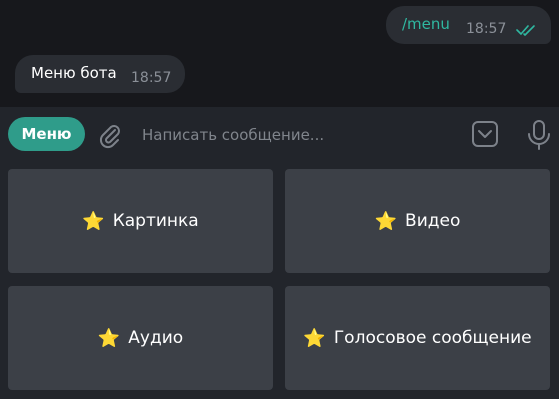 Image resolution: width=559 pixels, height=399 pixels. Describe the element at coordinates (155, 221) in the screenshot. I see `keyboard-button-label: Картинка` at that location.